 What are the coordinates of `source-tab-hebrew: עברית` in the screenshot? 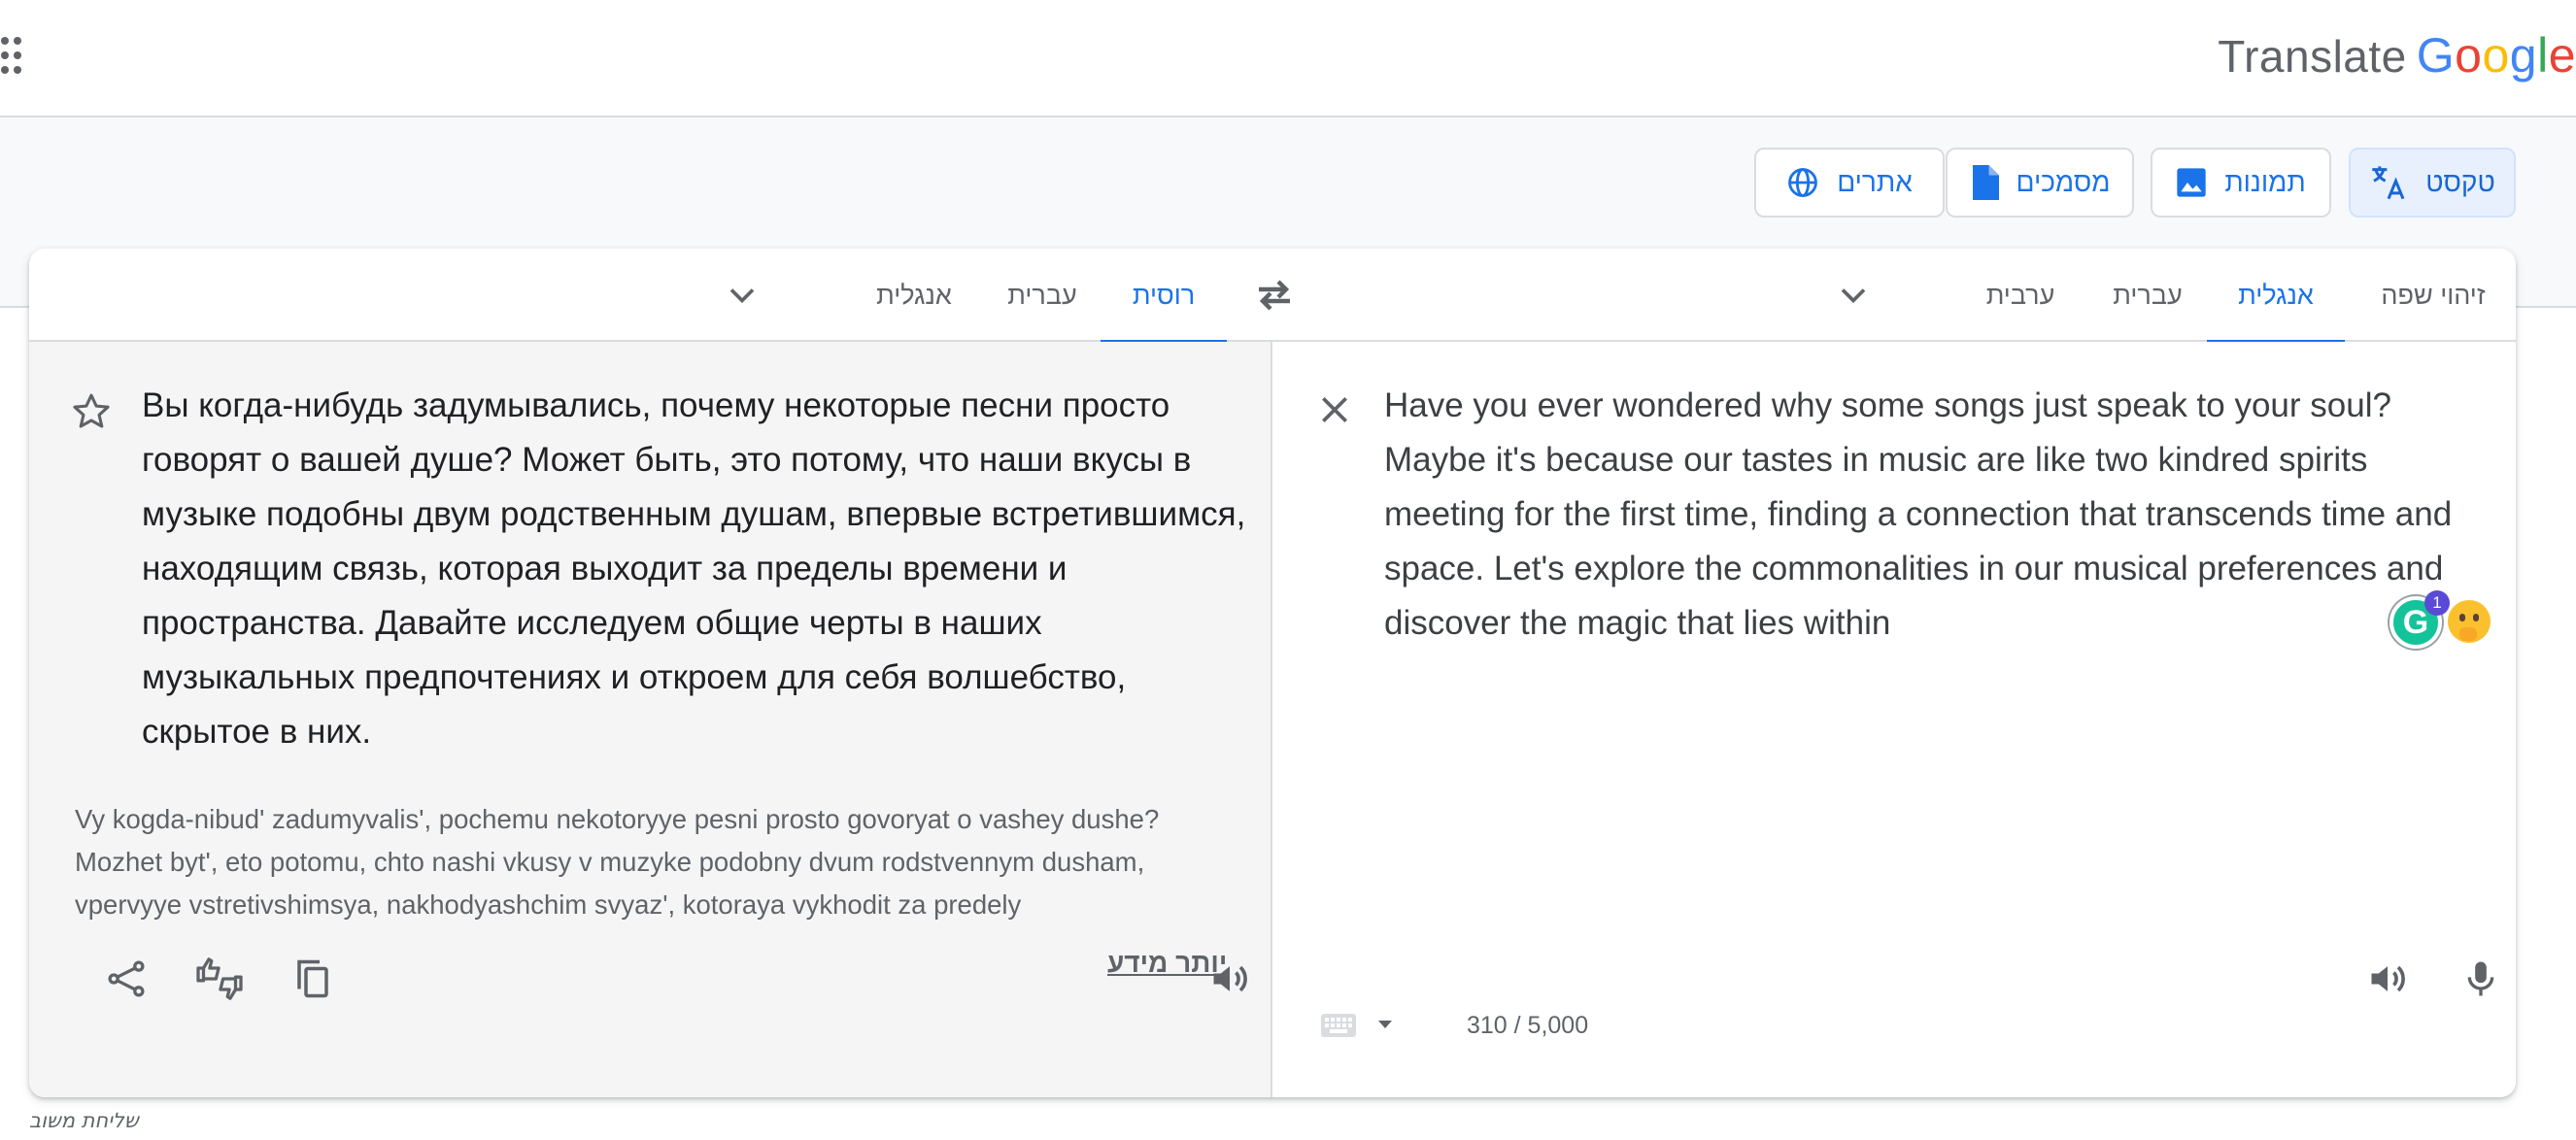 It's located at (2147, 296).